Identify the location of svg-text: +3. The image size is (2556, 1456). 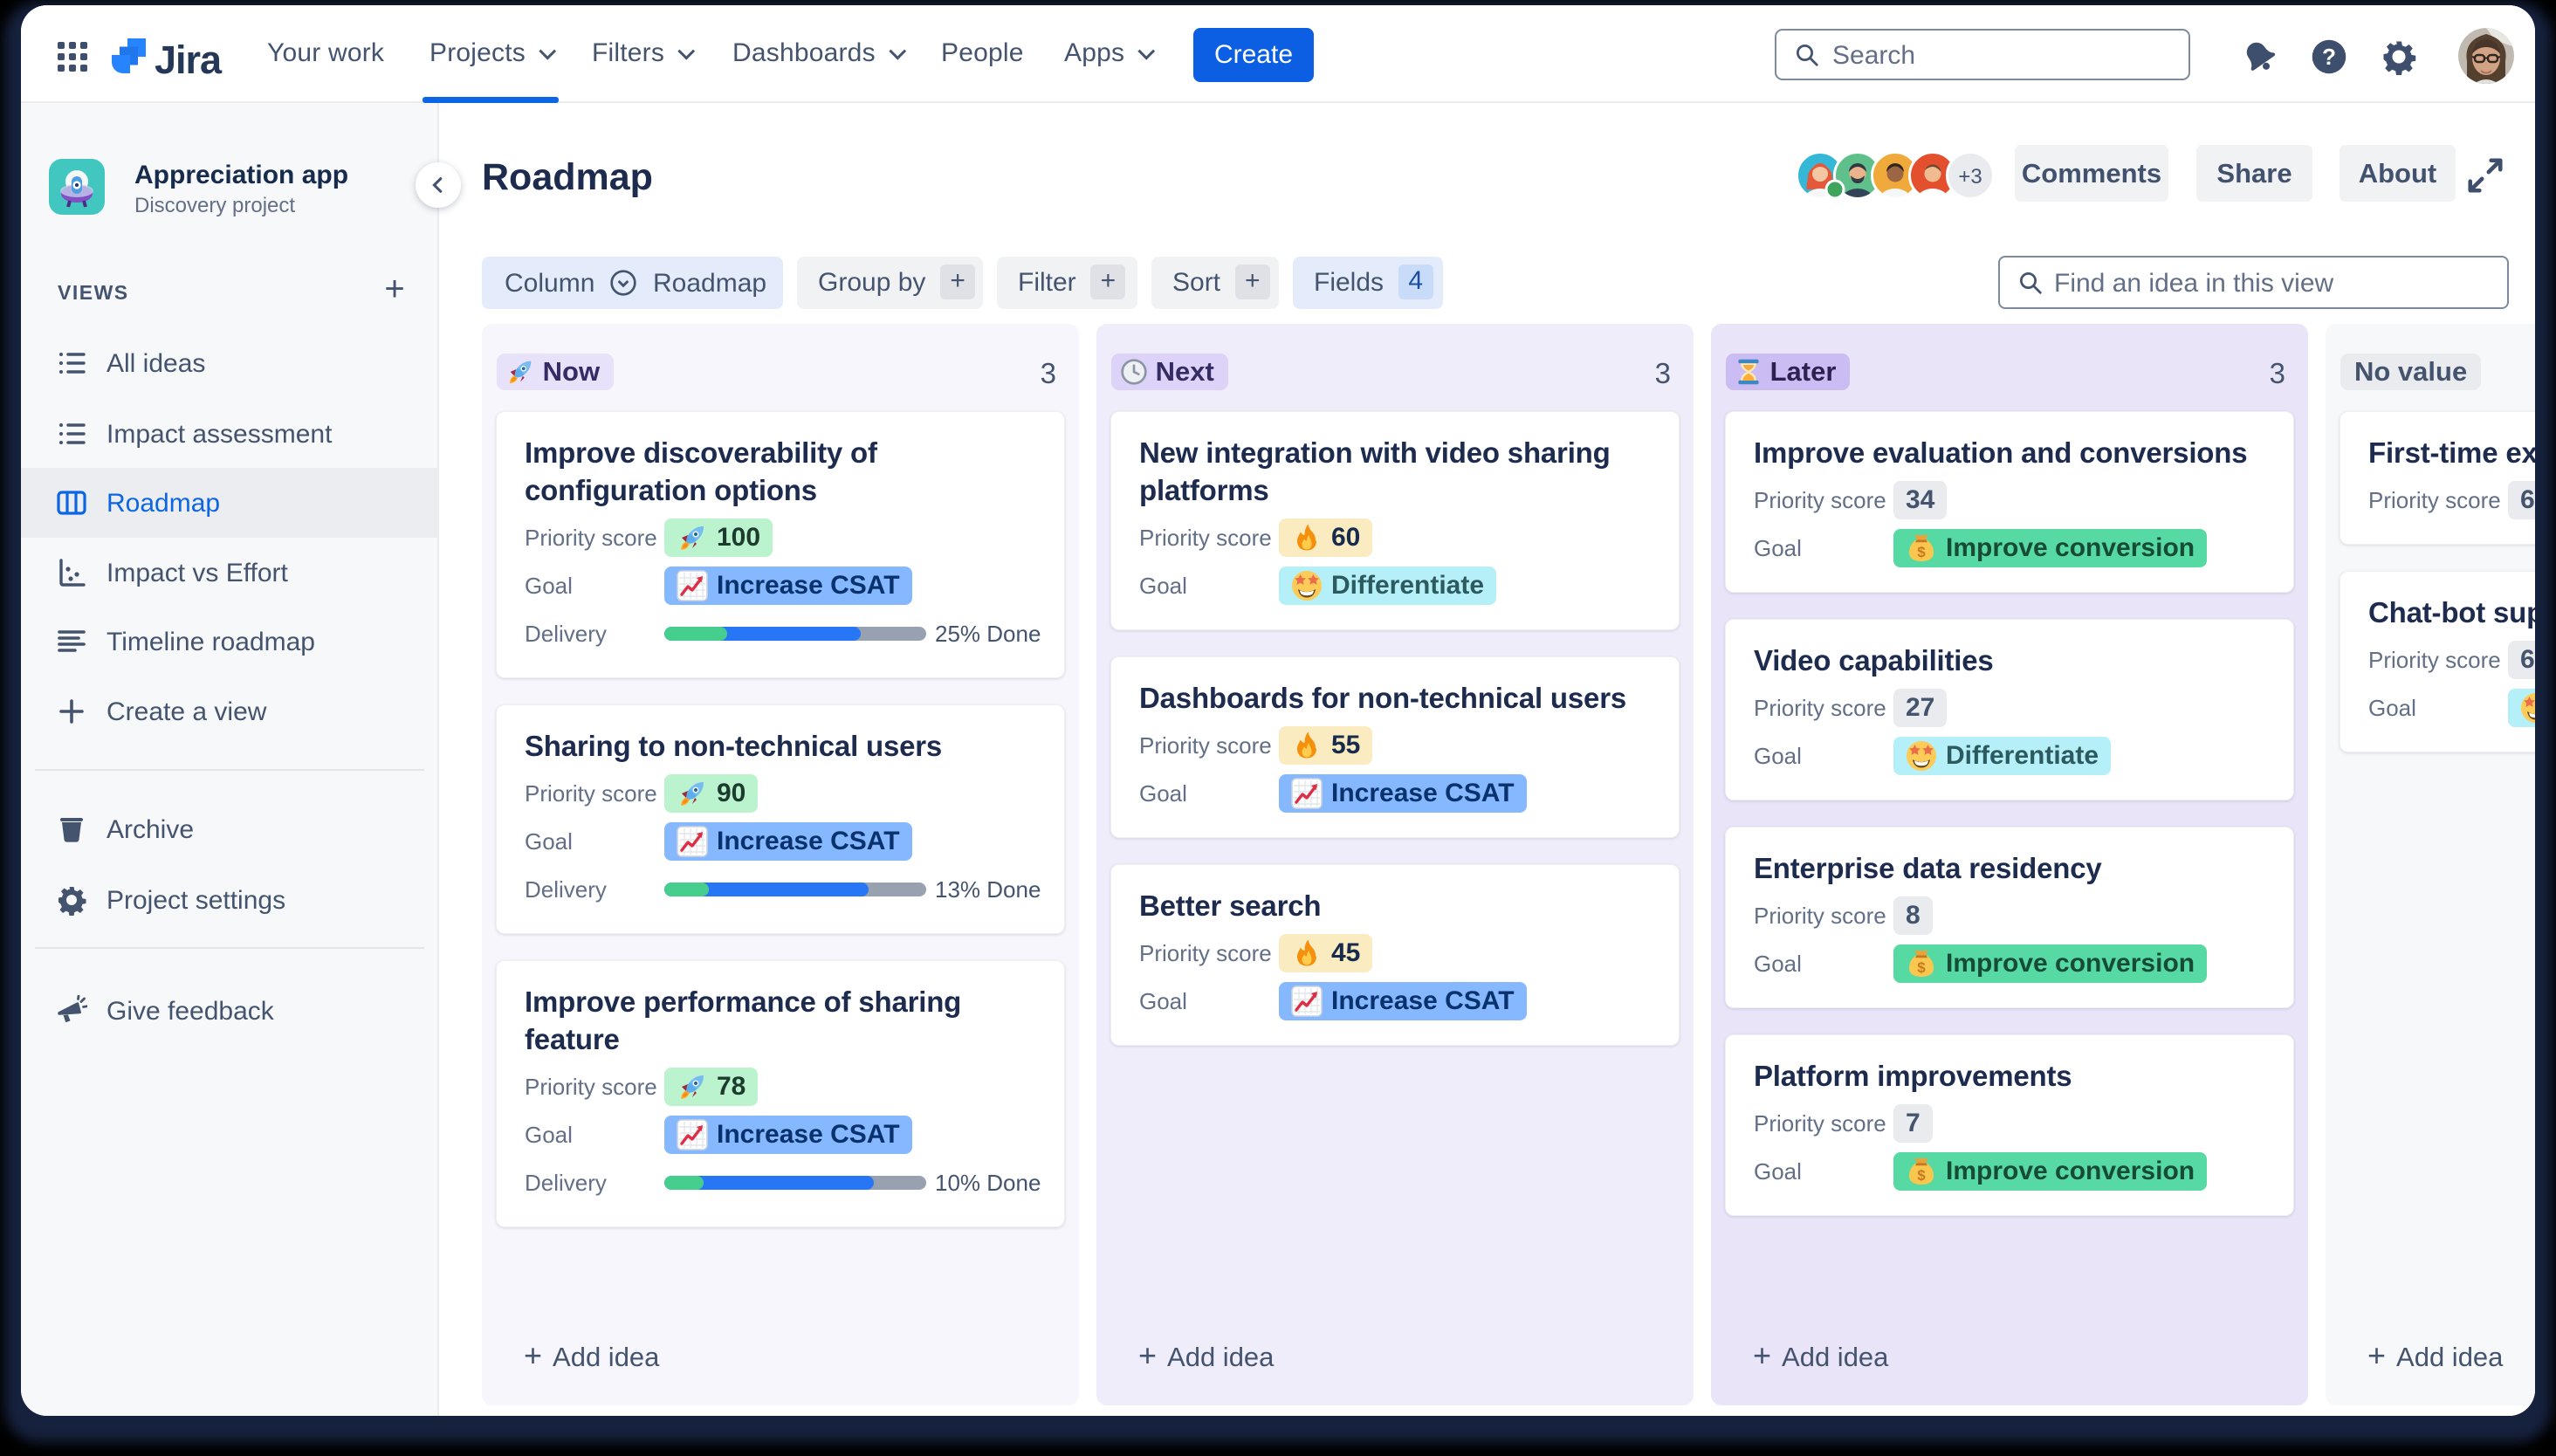
(1970, 177).